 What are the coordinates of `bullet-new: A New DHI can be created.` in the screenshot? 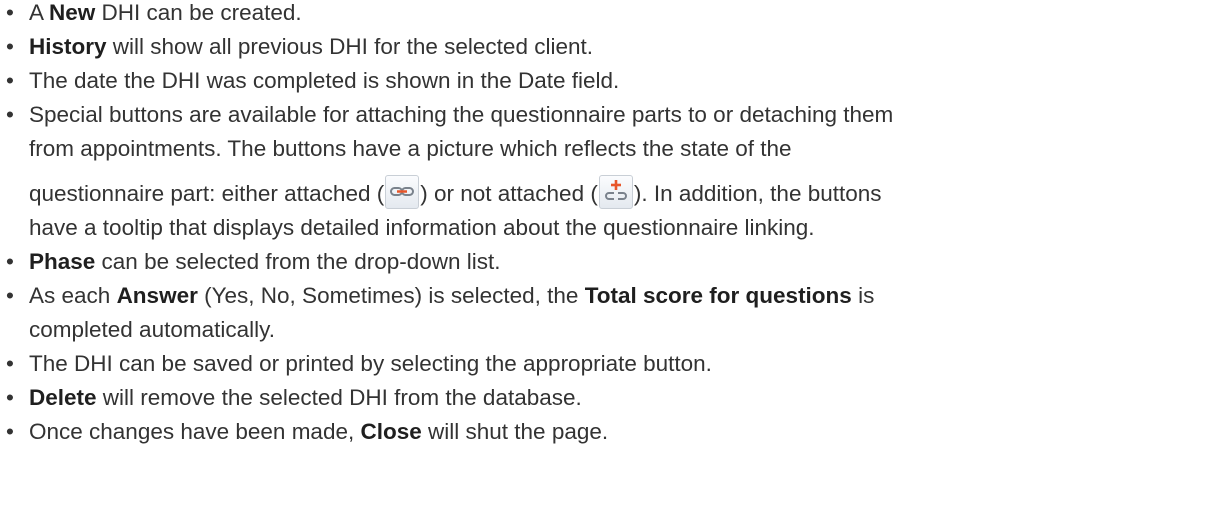 It's located at (608, 15).